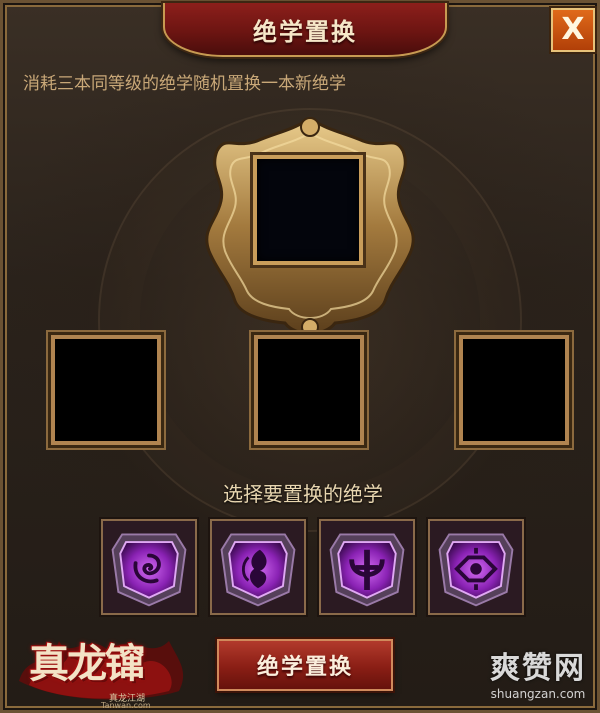 The width and height of the screenshot is (600, 713). What do you see at coordinates (538, 694) in the screenshot?
I see `watermark-url: shuangzan.com` at bounding box center [538, 694].